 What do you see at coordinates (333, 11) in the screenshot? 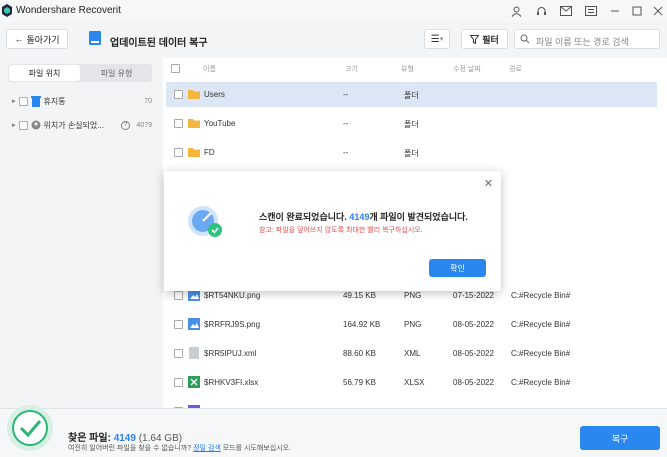
I see `title-bar: Wondershare Recoverit` at bounding box center [333, 11].